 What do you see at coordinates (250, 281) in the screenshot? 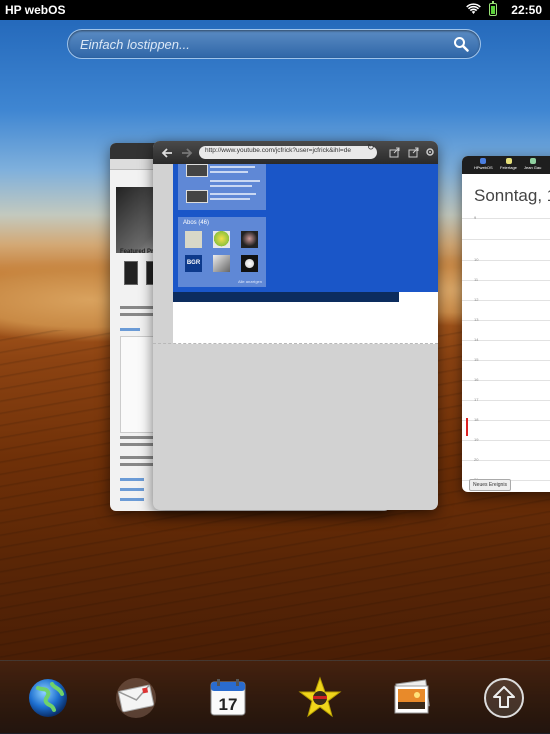
I see `show-all-link: Alle anzeigen` at bounding box center [250, 281].